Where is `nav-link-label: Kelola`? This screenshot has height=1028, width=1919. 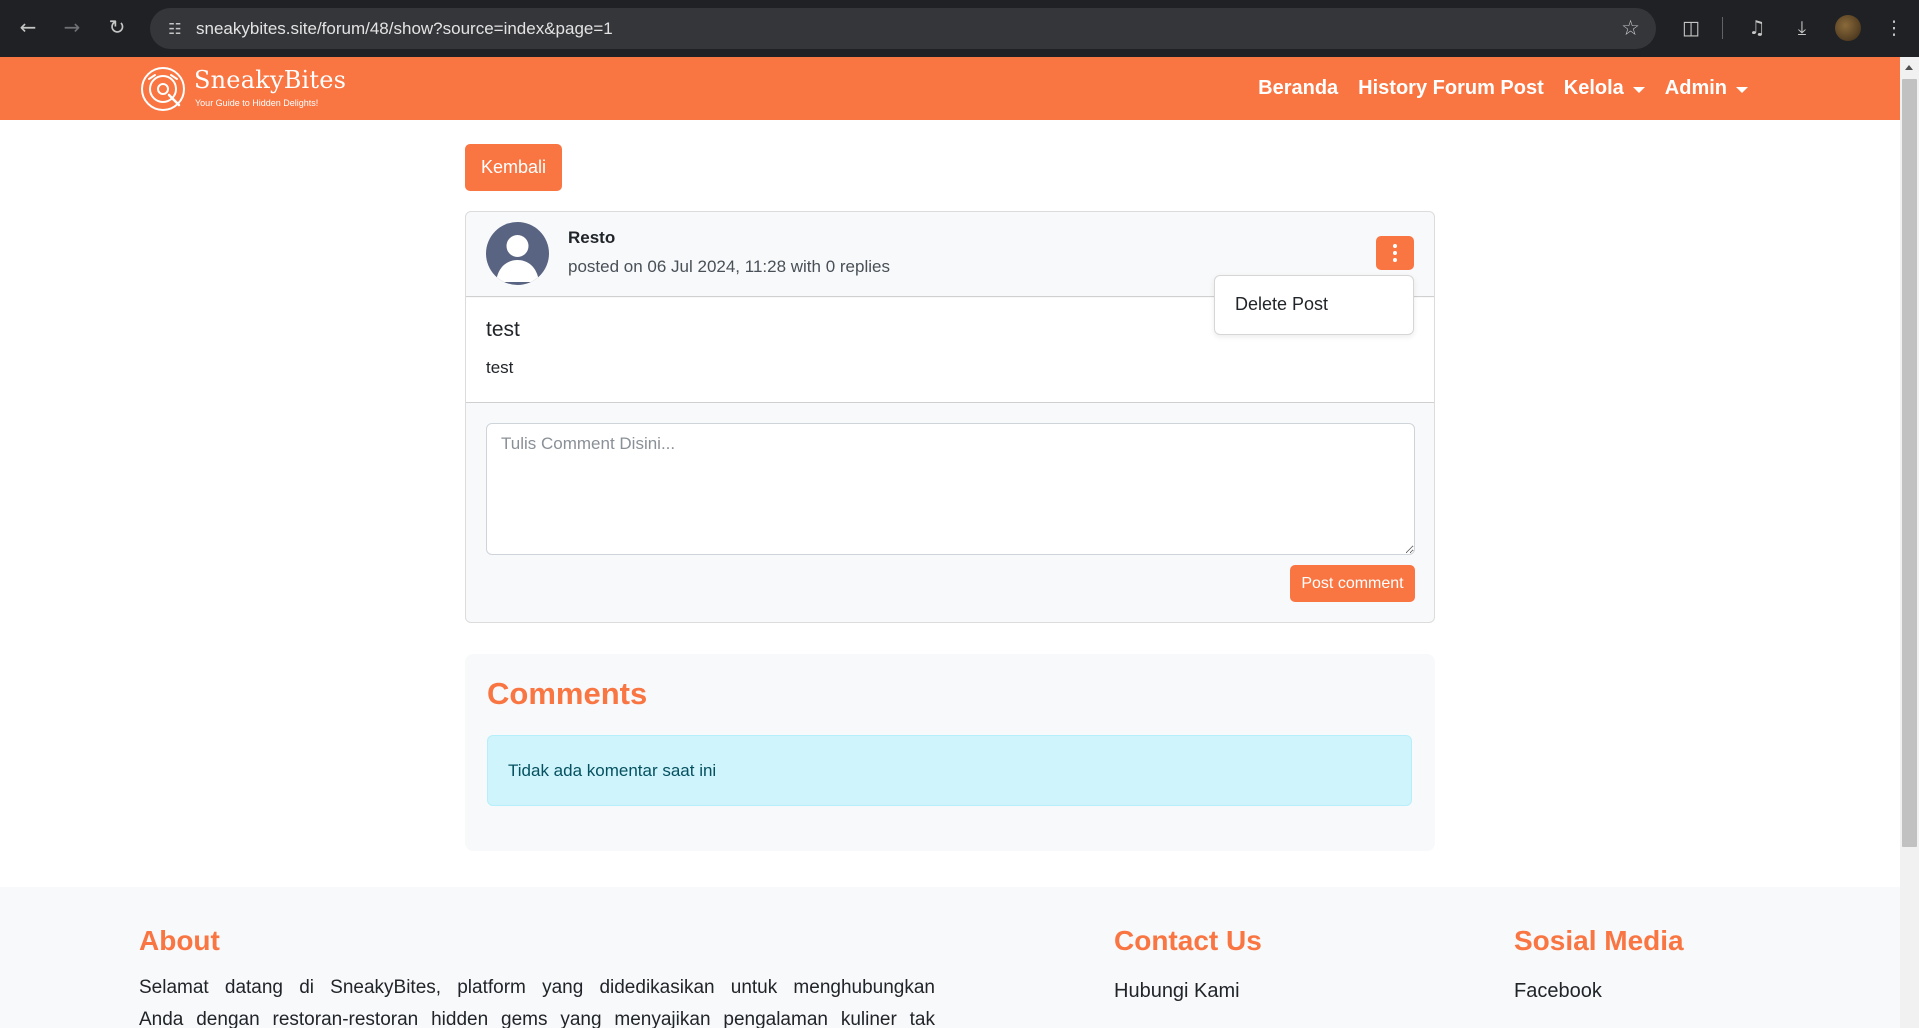
nav-link-label: Kelola is located at coordinates (1593, 88).